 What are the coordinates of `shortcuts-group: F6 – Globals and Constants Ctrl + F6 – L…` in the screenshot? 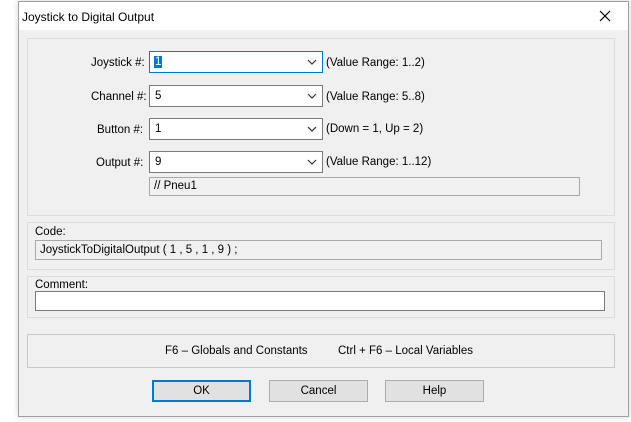 It's located at (321, 351).